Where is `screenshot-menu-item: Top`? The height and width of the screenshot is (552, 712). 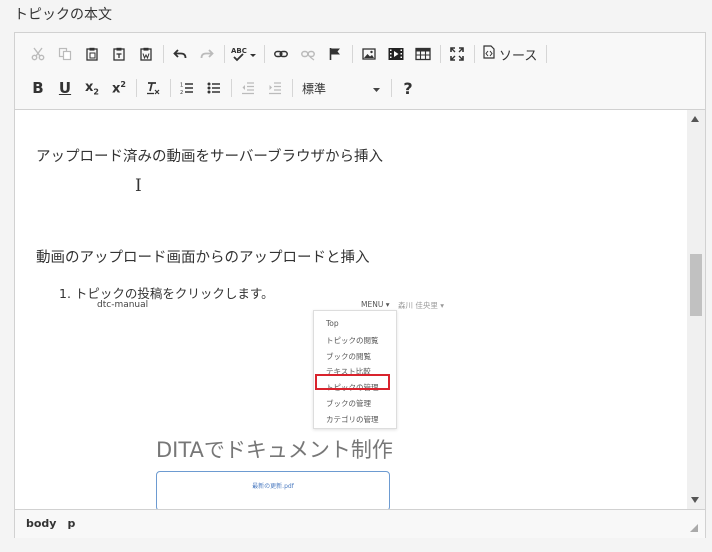 screenshot-menu-item: Top is located at coordinates (332, 323).